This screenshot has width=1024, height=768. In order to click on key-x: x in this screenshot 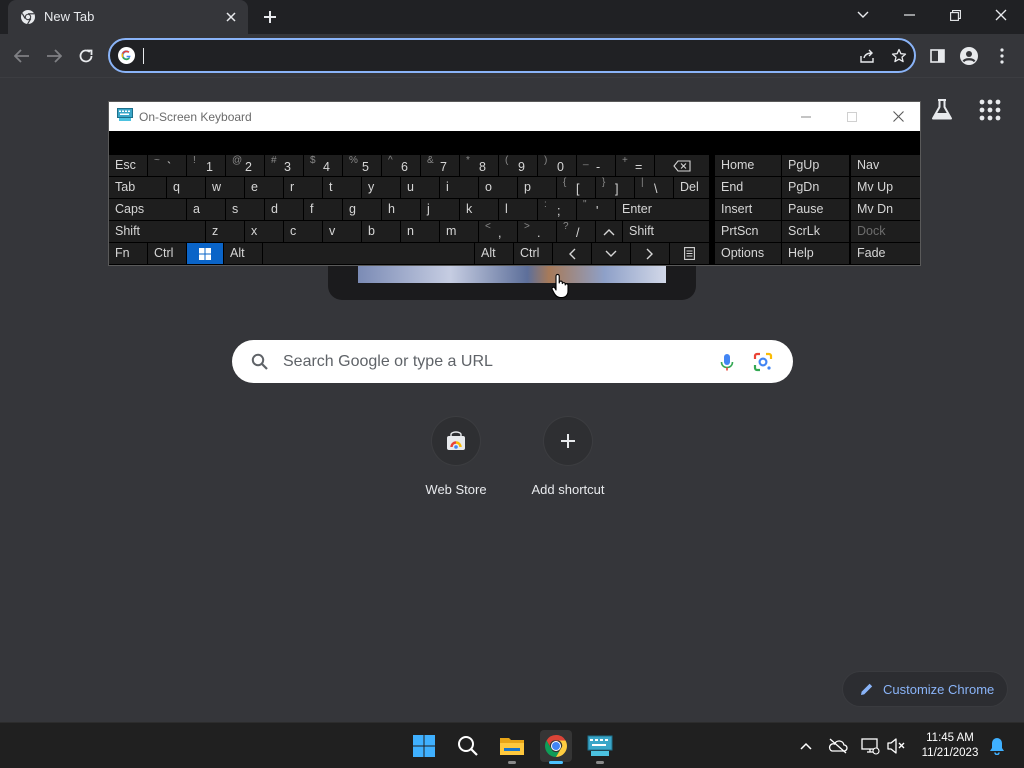, I will do `click(264, 231)`.